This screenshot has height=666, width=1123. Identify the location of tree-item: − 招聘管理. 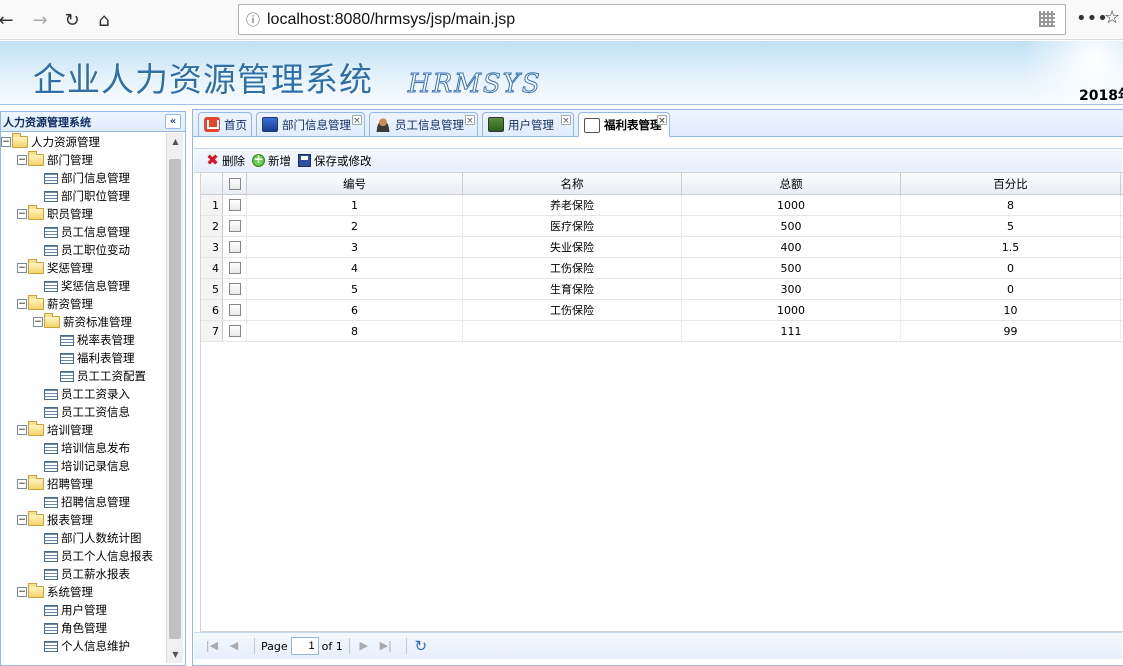
(83, 484).